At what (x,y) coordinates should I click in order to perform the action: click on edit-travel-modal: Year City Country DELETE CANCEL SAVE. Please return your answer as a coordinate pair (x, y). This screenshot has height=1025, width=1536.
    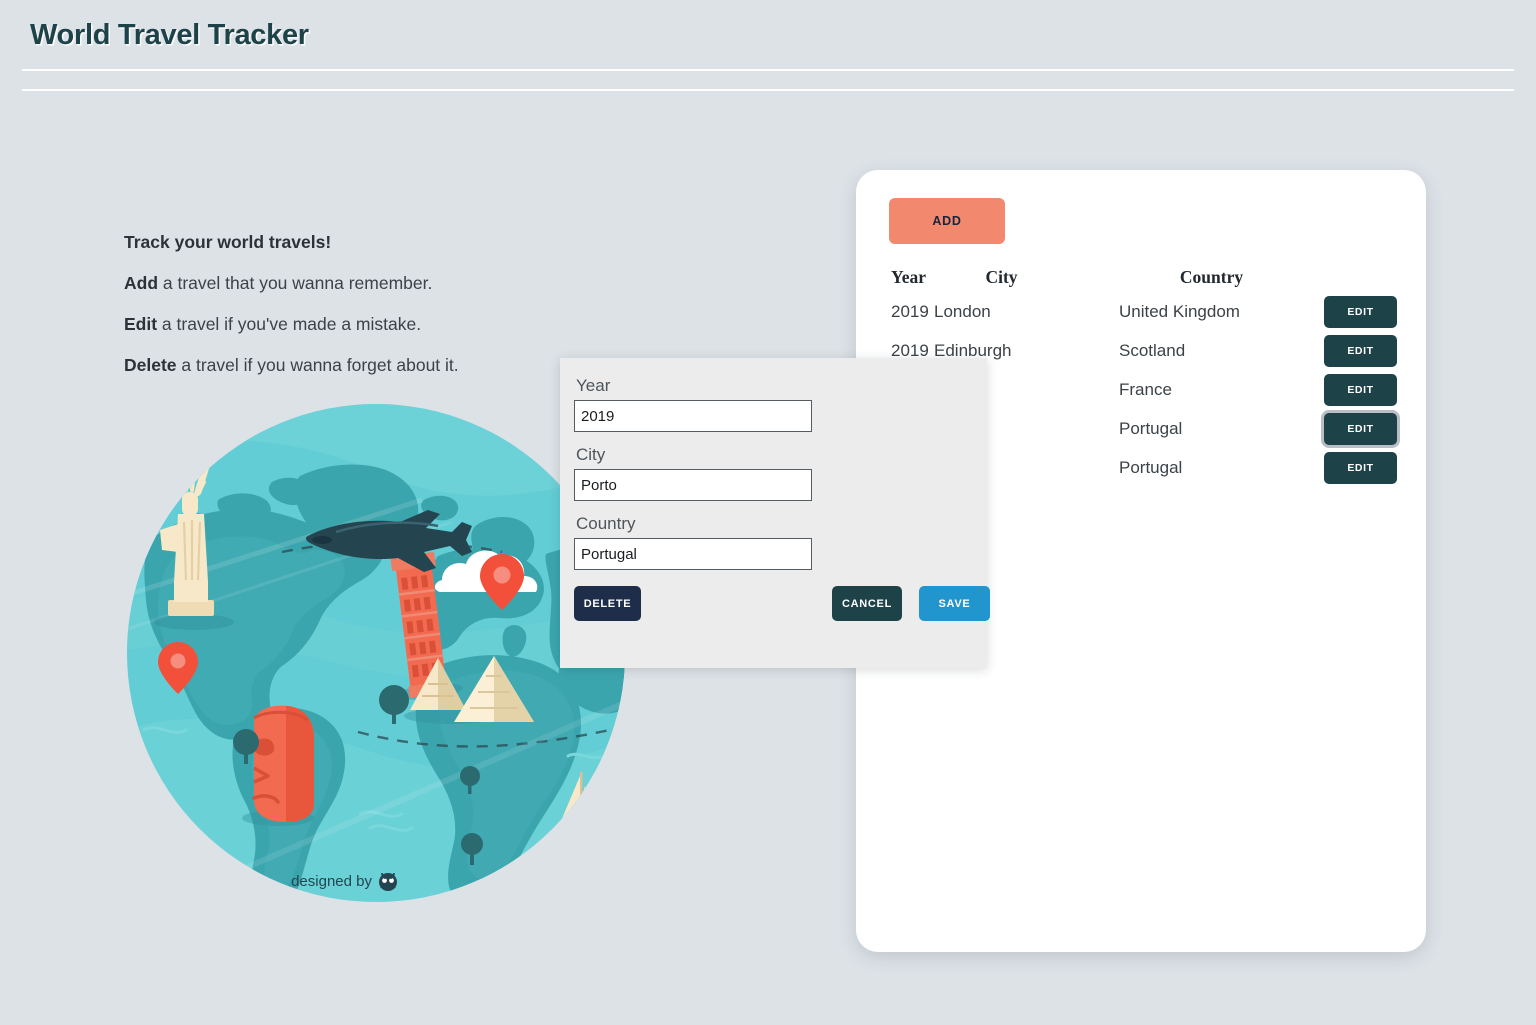
    Looking at the image, I should click on (775, 513).